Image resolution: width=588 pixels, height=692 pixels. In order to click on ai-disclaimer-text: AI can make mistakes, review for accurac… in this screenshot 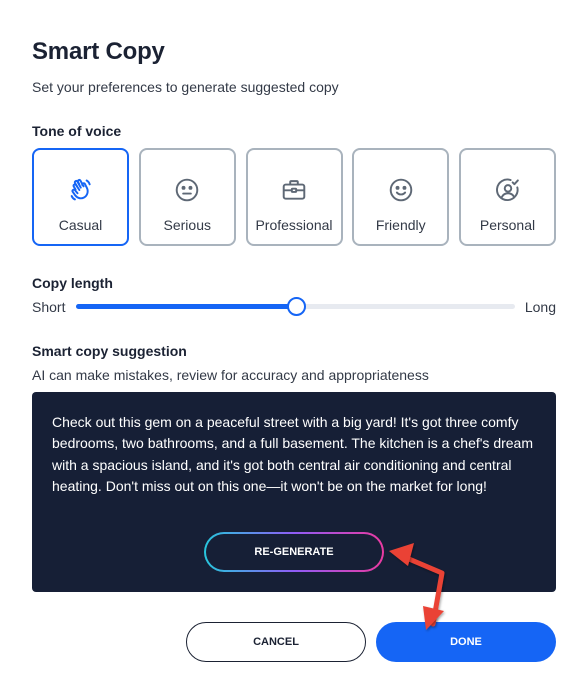, I will do `click(230, 375)`.